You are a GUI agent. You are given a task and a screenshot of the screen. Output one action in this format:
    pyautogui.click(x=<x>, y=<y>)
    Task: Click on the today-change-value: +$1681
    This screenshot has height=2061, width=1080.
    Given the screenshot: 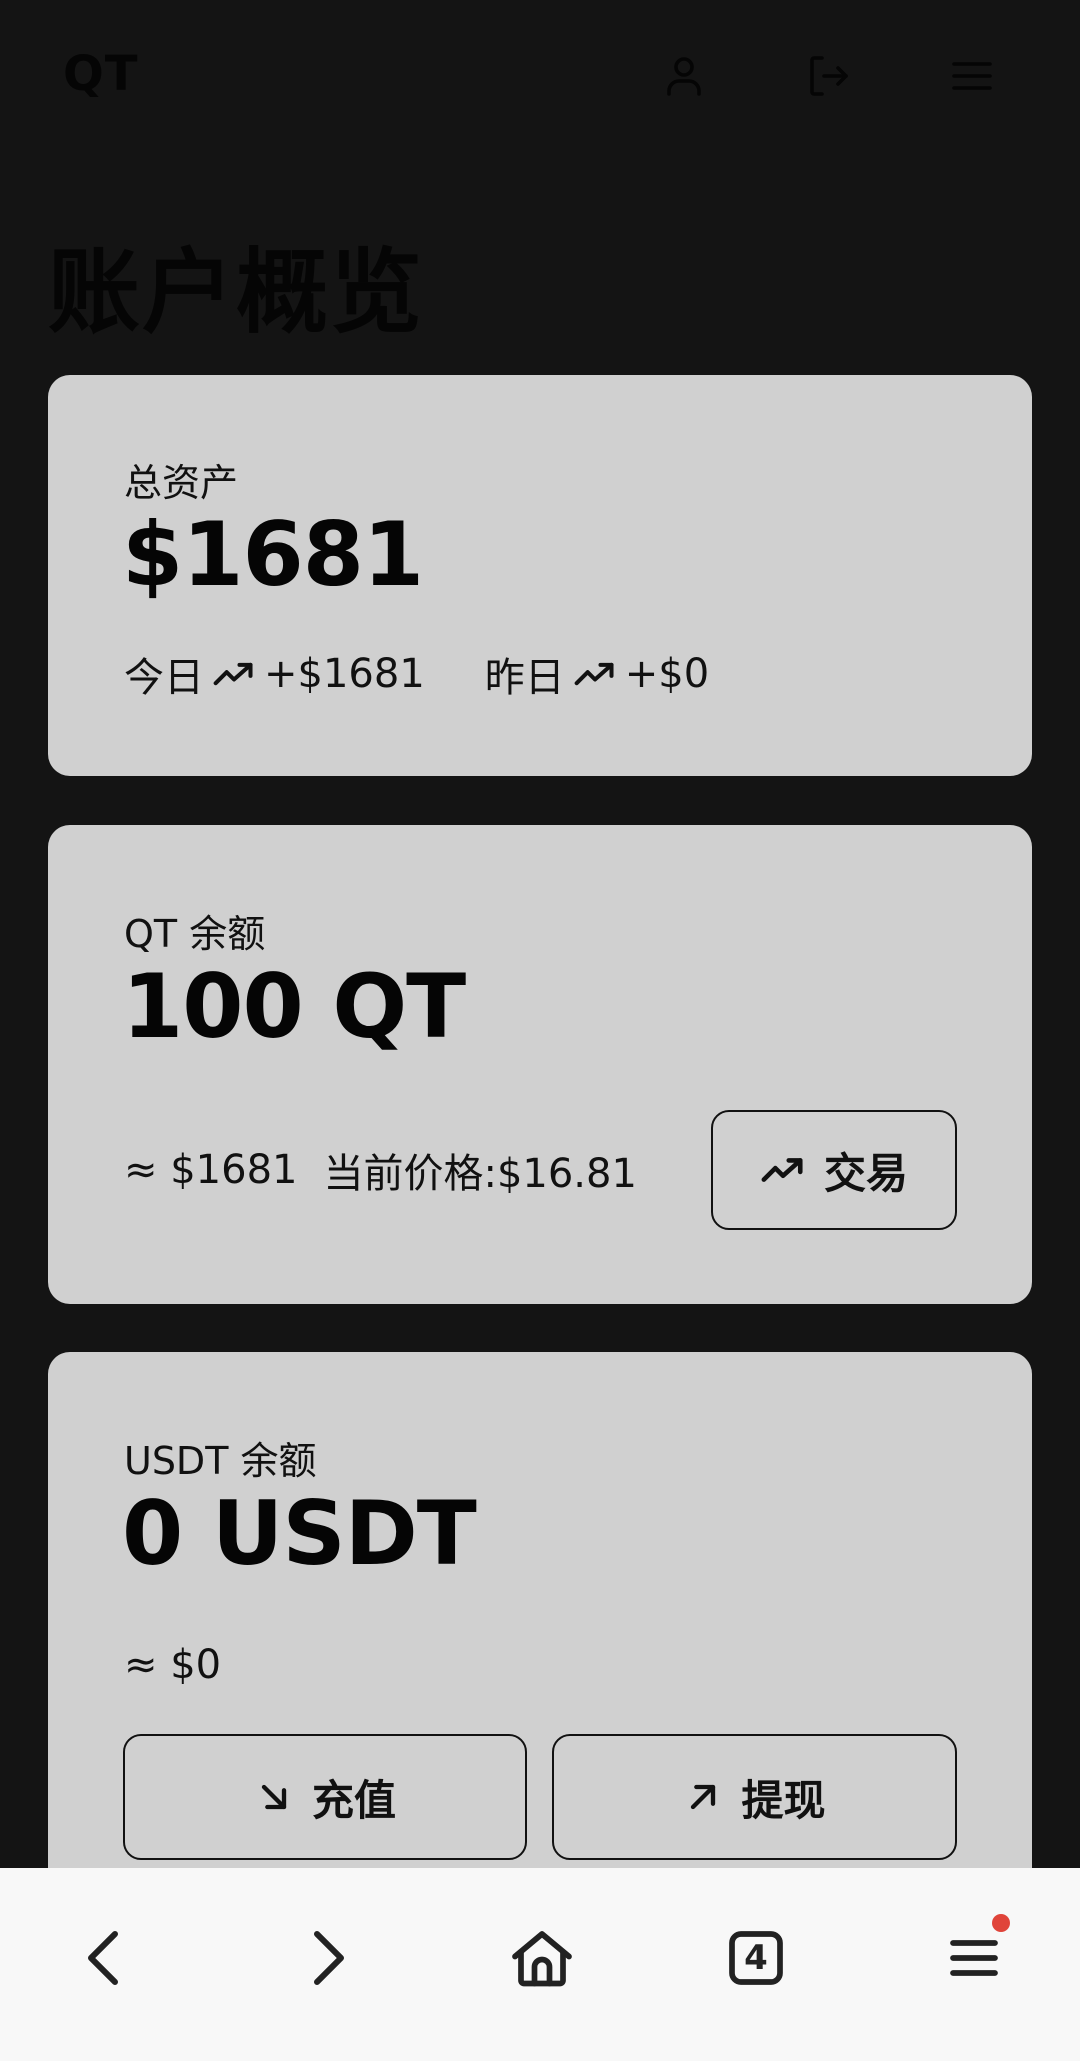 What is the action you would take?
    pyautogui.click(x=344, y=674)
    